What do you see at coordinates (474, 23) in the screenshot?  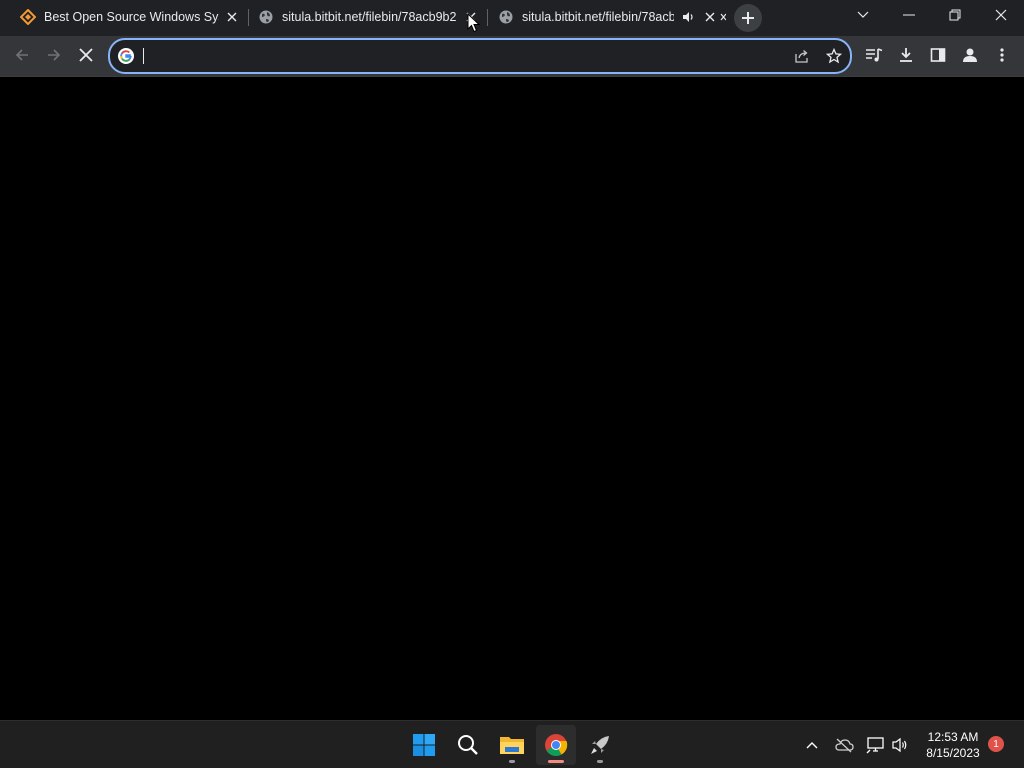 I see `mouse-pointer-icon` at bounding box center [474, 23].